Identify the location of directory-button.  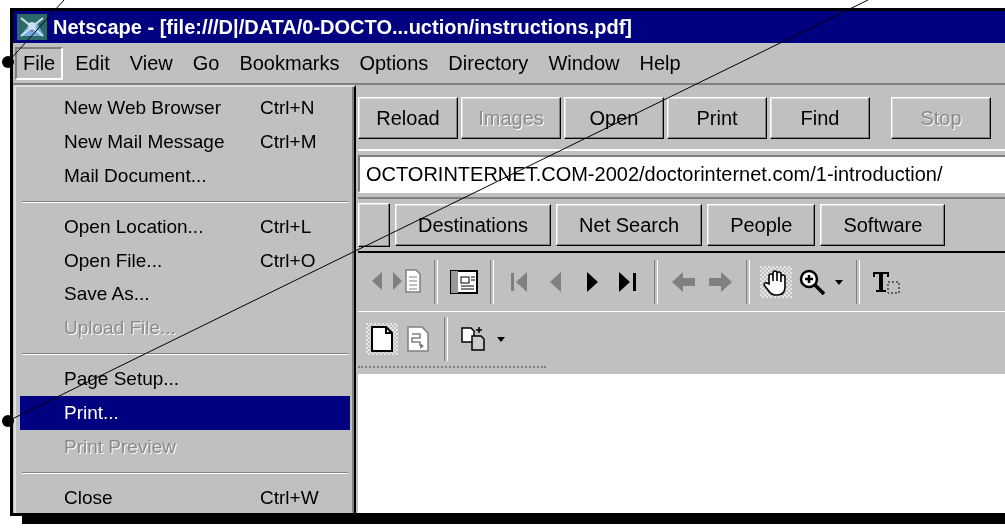
(374, 225).